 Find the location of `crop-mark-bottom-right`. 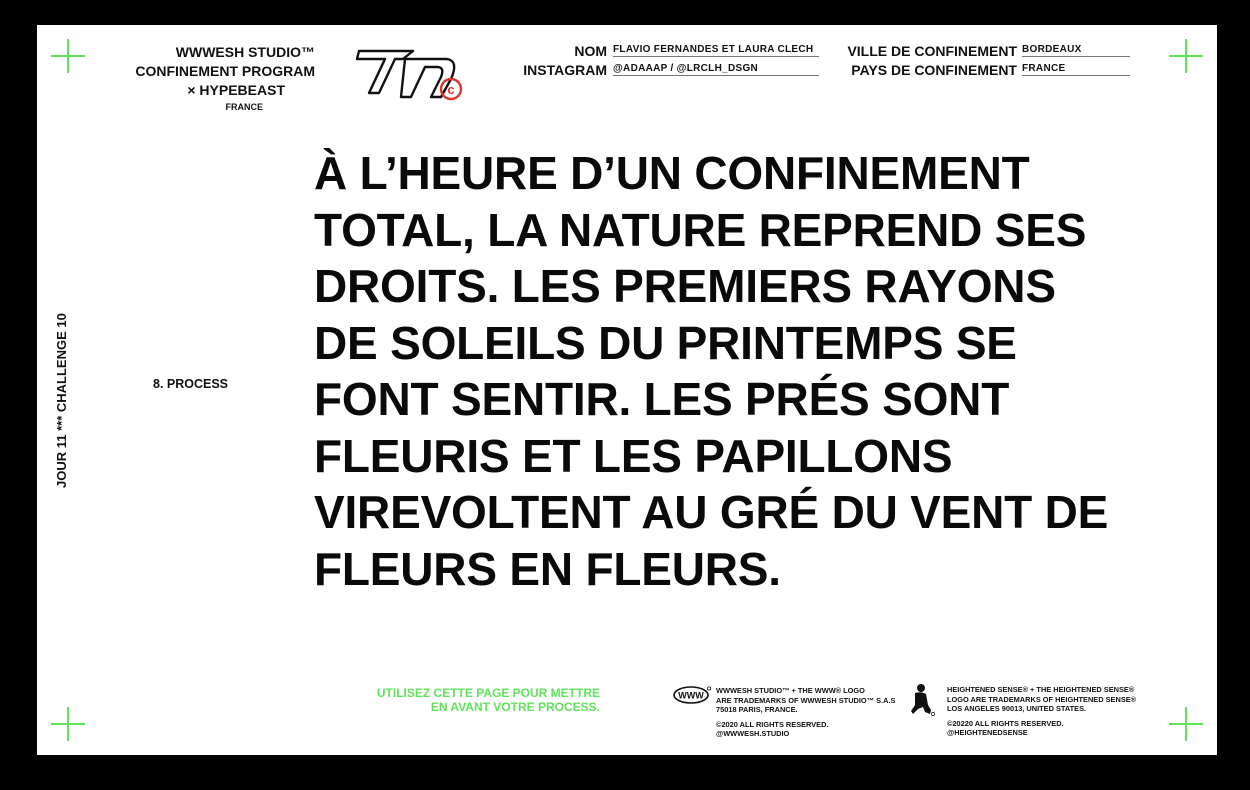

crop-mark-bottom-right is located at coordinates (1186, 724).